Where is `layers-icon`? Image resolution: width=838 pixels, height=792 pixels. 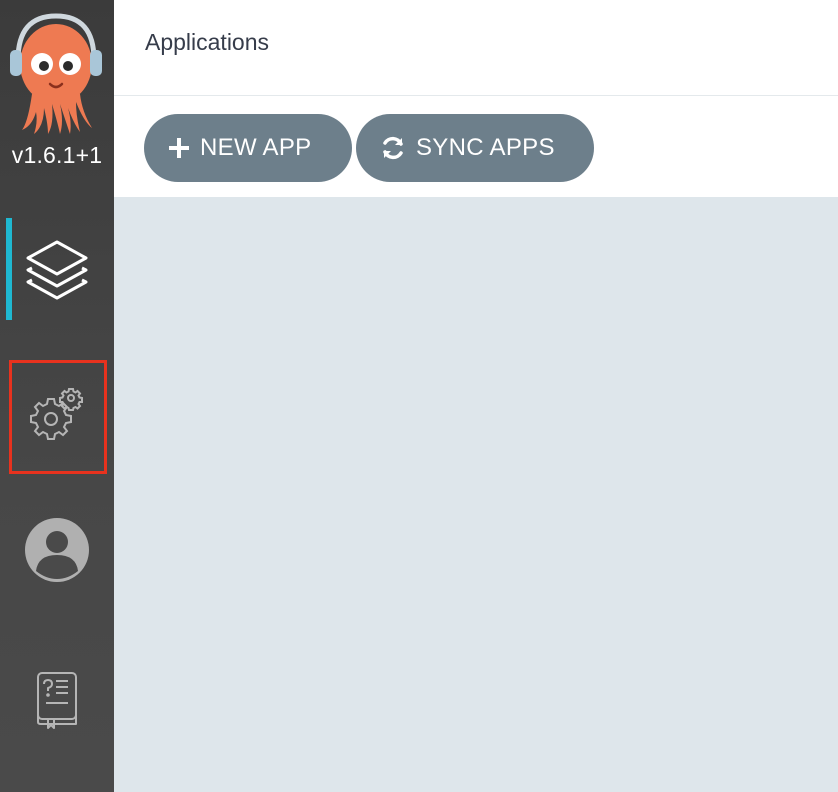
layers-icon is located at coordinates (57, 270).